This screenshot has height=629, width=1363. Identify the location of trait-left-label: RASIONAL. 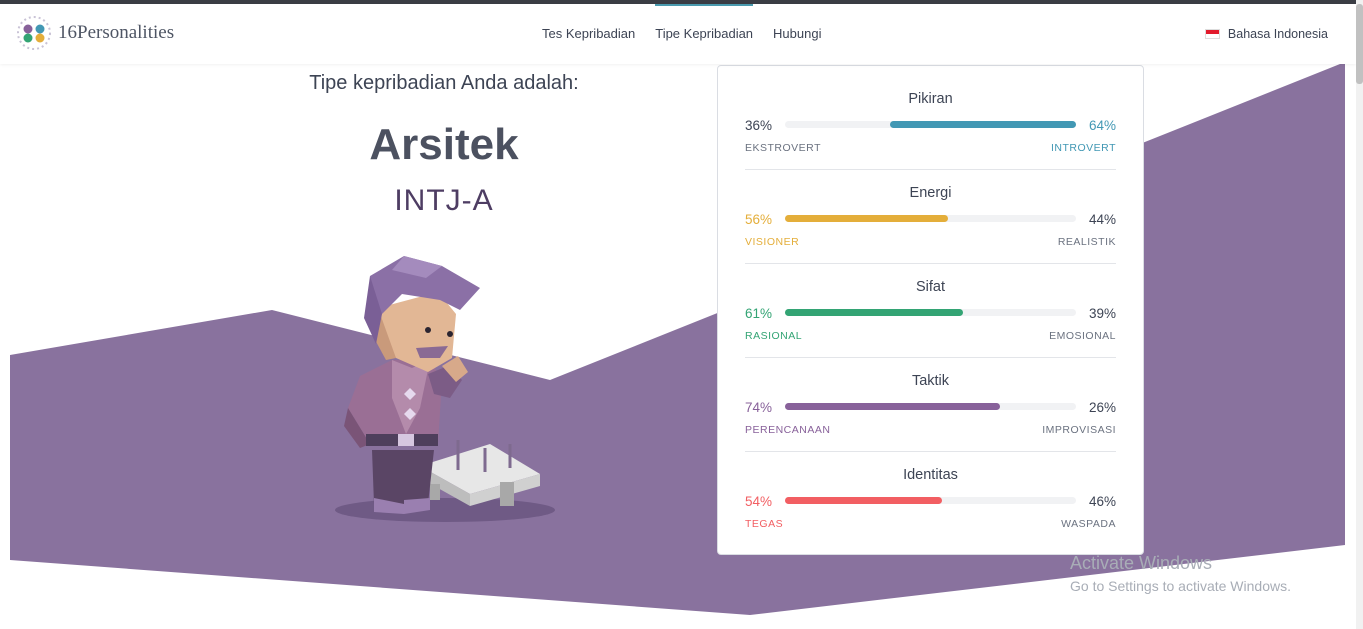
(774, 336).